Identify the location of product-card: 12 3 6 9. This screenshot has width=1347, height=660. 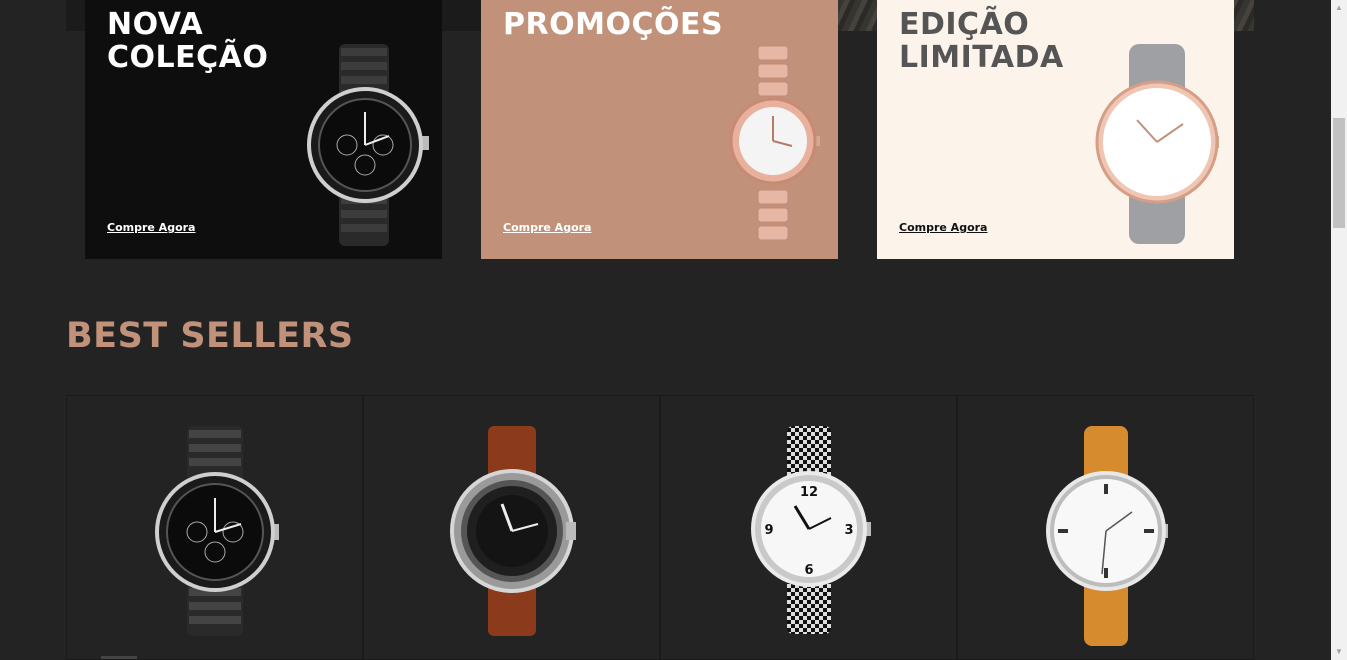
(808, 527).